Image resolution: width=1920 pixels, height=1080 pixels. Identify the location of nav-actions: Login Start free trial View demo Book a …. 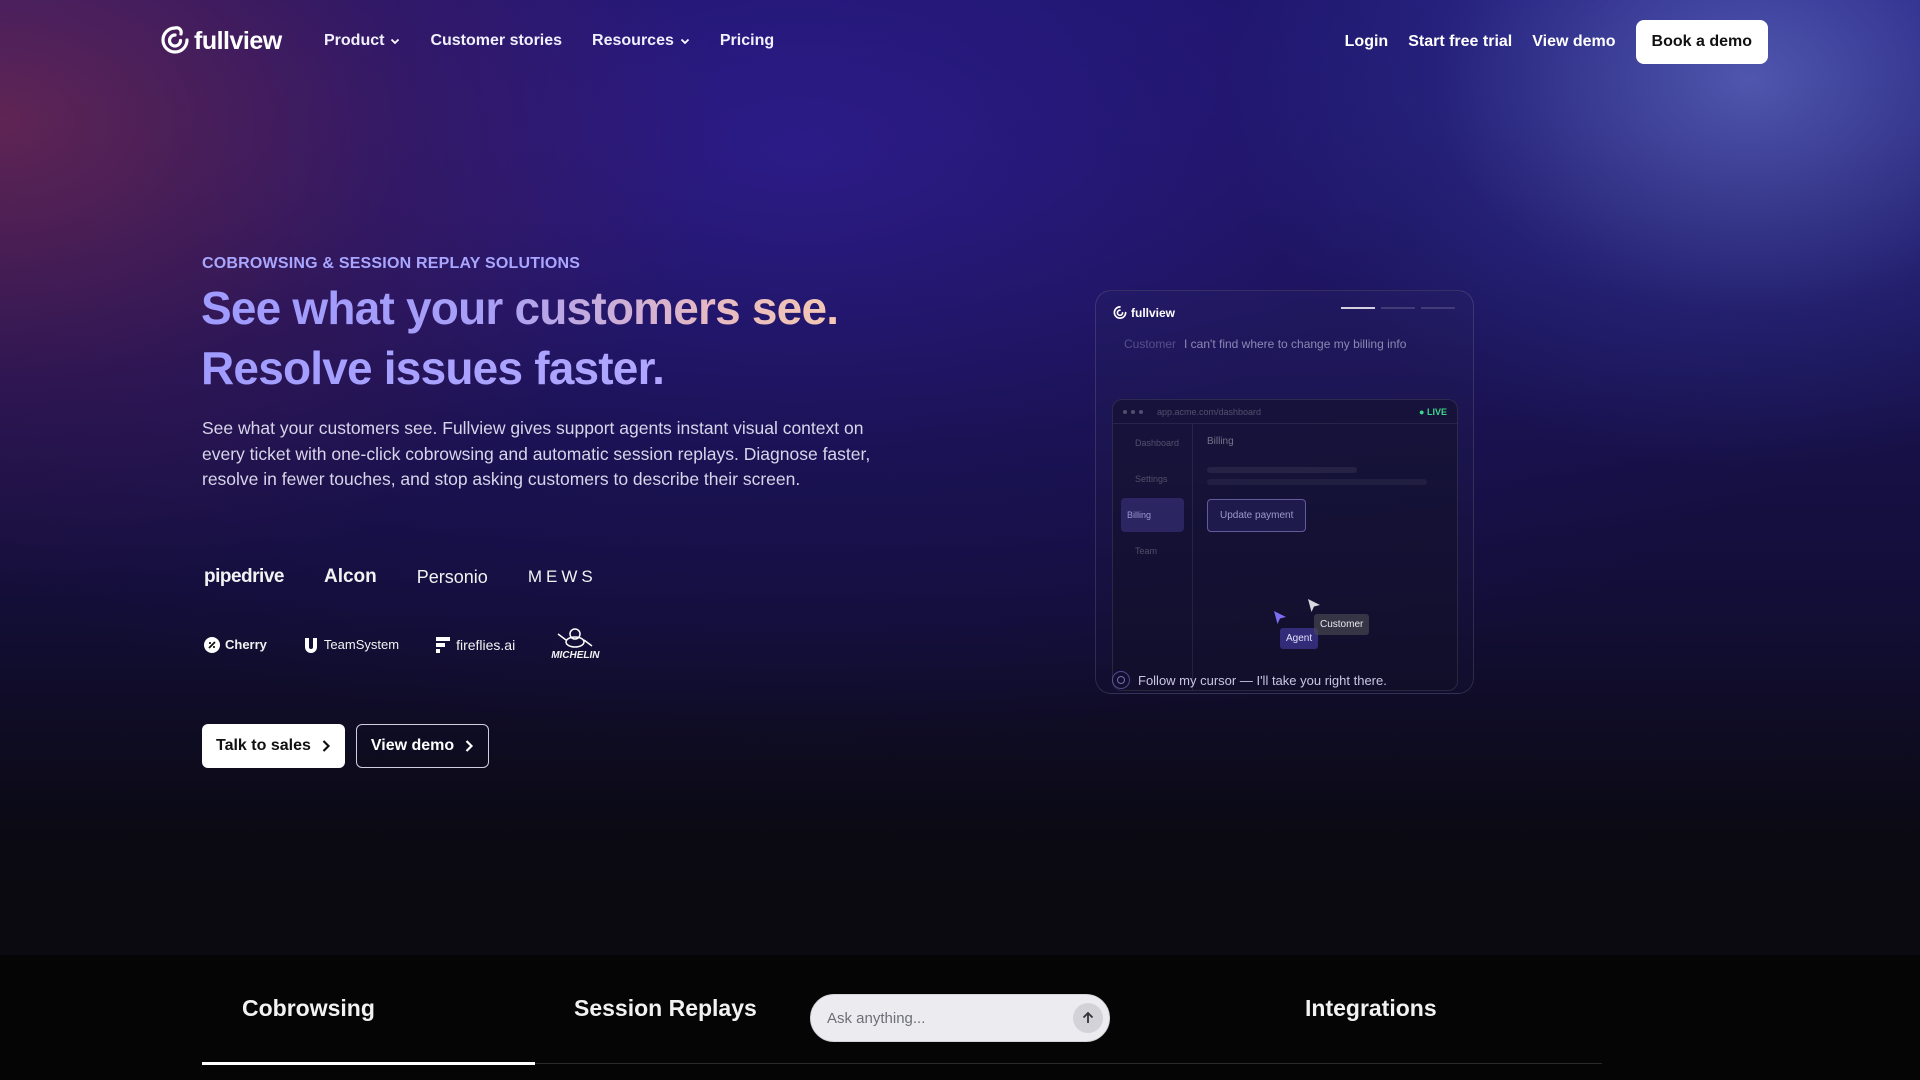
(1556, 42).